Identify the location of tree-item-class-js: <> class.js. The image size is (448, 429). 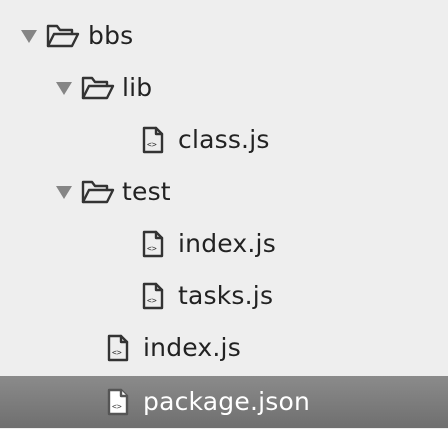
(224, 140).